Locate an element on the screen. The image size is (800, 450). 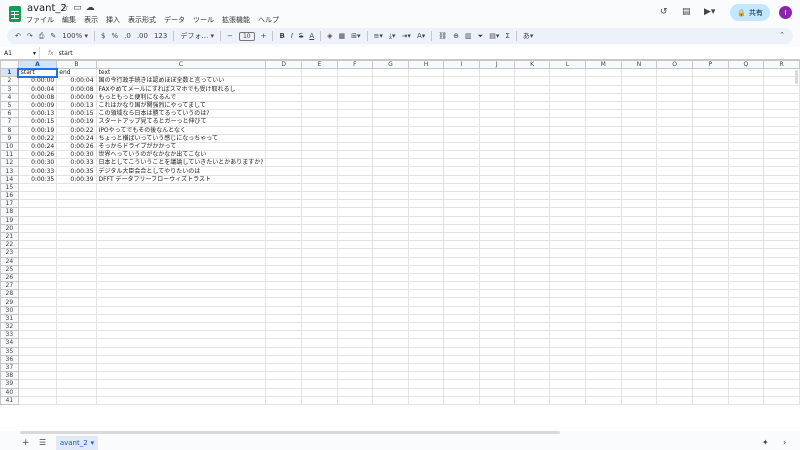
column-header: A is located at coordinates (37, 65).